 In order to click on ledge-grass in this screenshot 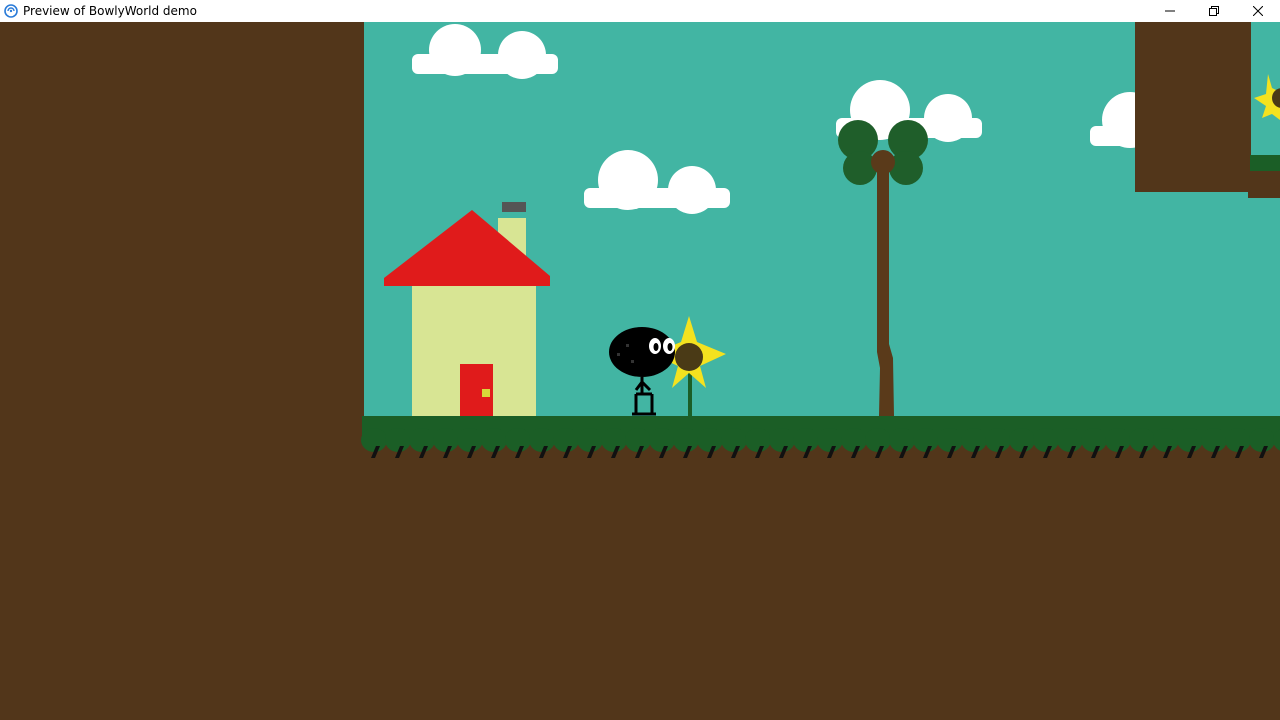, I will do `click(1265, 163)`.